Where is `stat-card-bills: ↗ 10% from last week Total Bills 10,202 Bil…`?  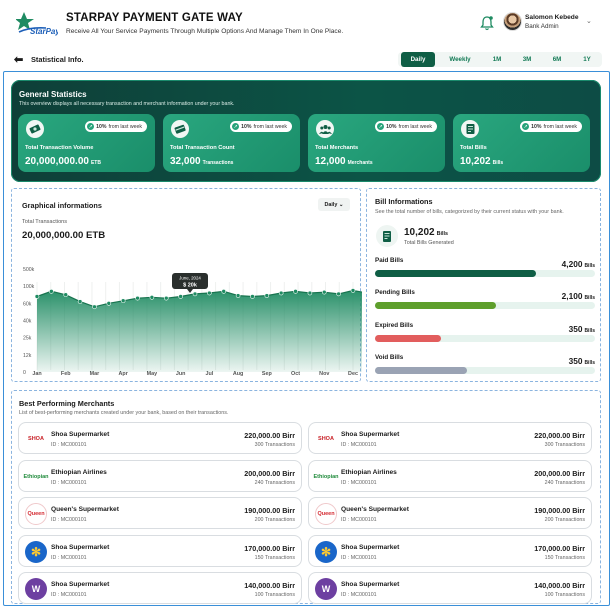
stat-card-bills: ↗ 10% from last week Total Bills 10,202 Bil… is located at coordinates (521, 143).